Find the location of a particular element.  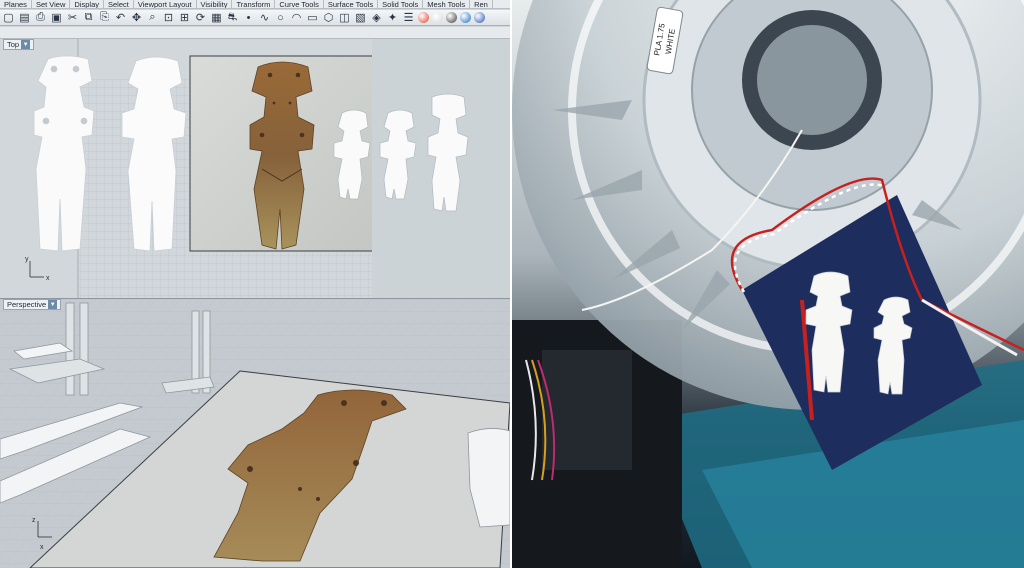

menu-tab: Ren is located at coordinates (481, 4).